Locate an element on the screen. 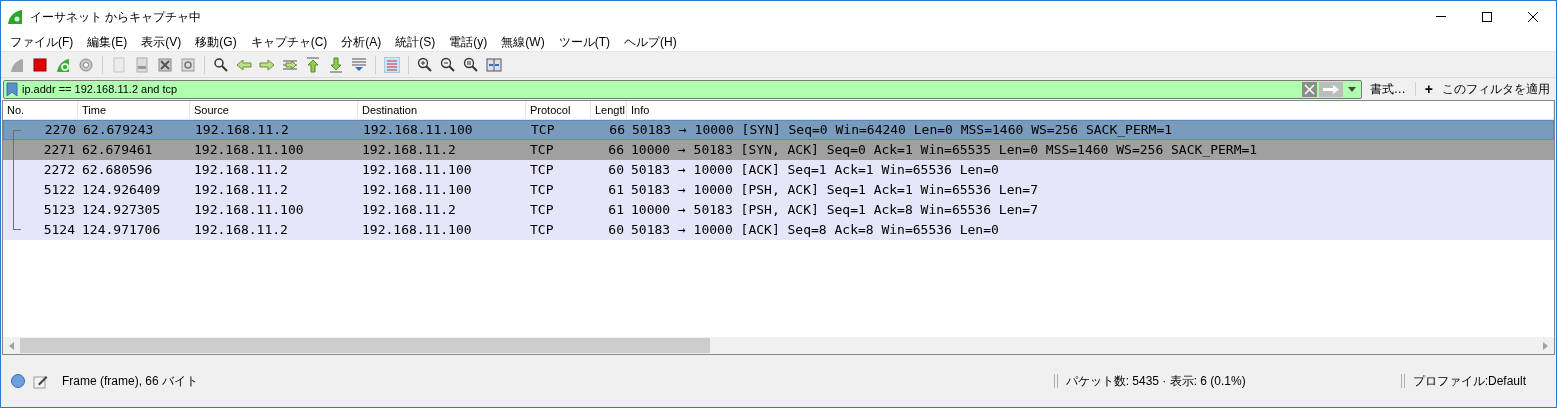 The height and width of the screenshot is (408, 1557). arrow-down-icon is located at coordinates (336, 64).